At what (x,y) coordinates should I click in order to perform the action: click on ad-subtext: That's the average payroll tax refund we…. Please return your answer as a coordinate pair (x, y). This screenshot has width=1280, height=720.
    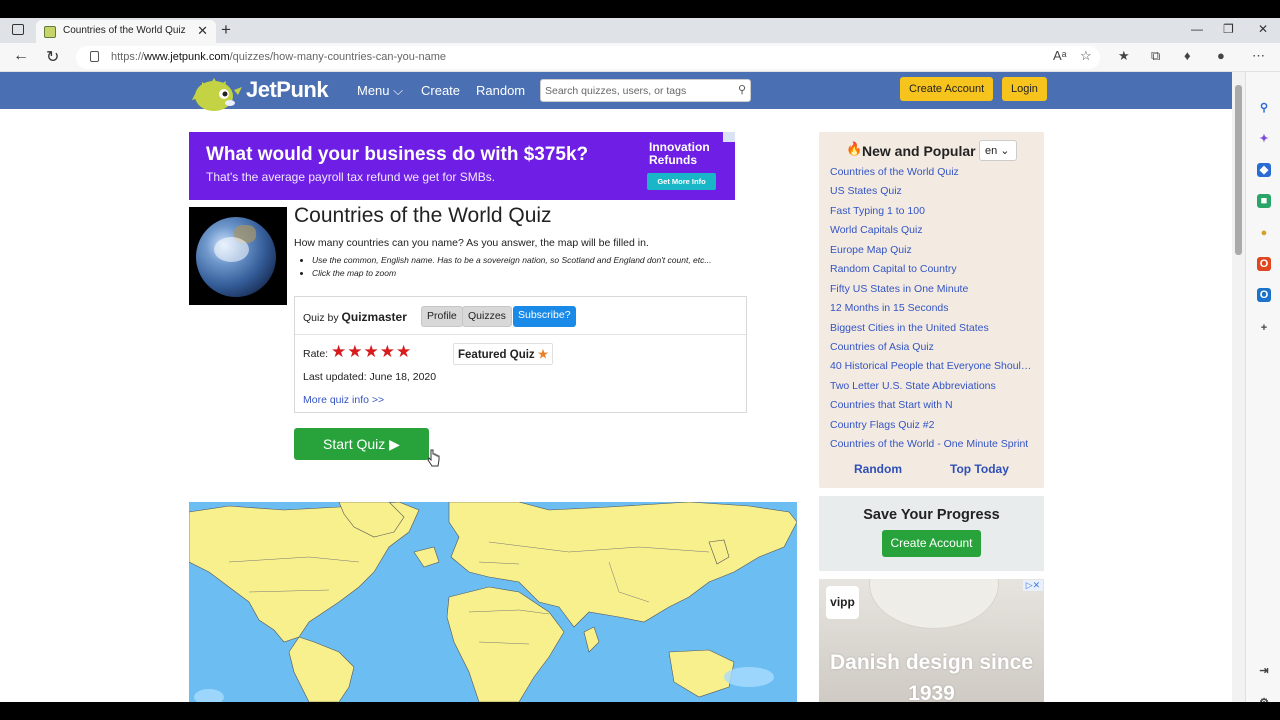
    Looking at the image, I should click on (351, 177).